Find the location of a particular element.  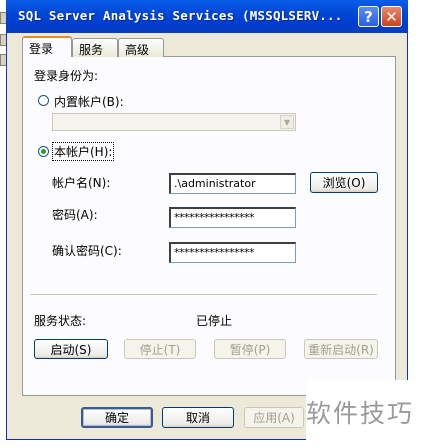

this-account-label: 本帐户(H): is located at coordinates (83, 151).